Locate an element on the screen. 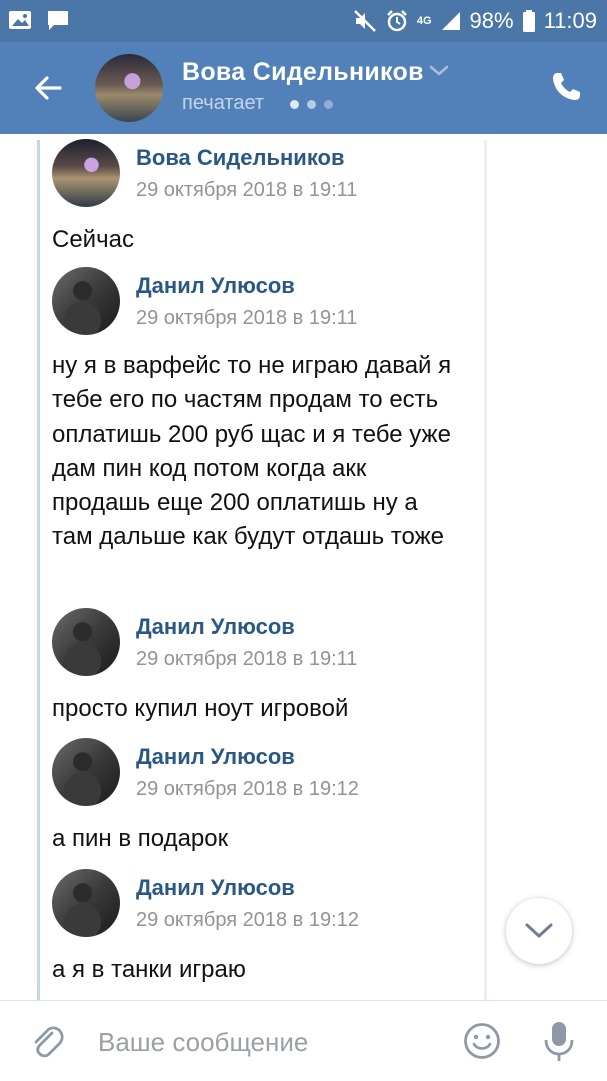 The image size is (607, 1081). status-bar: 4G 98% 11:09 is located at coordinates (303, 21).